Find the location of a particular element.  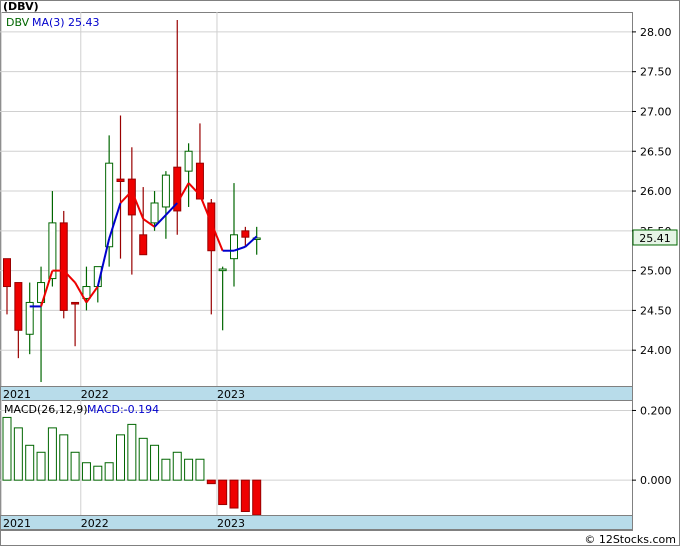

price-tick-label: 27.00 is located at coordinates (656, 111).